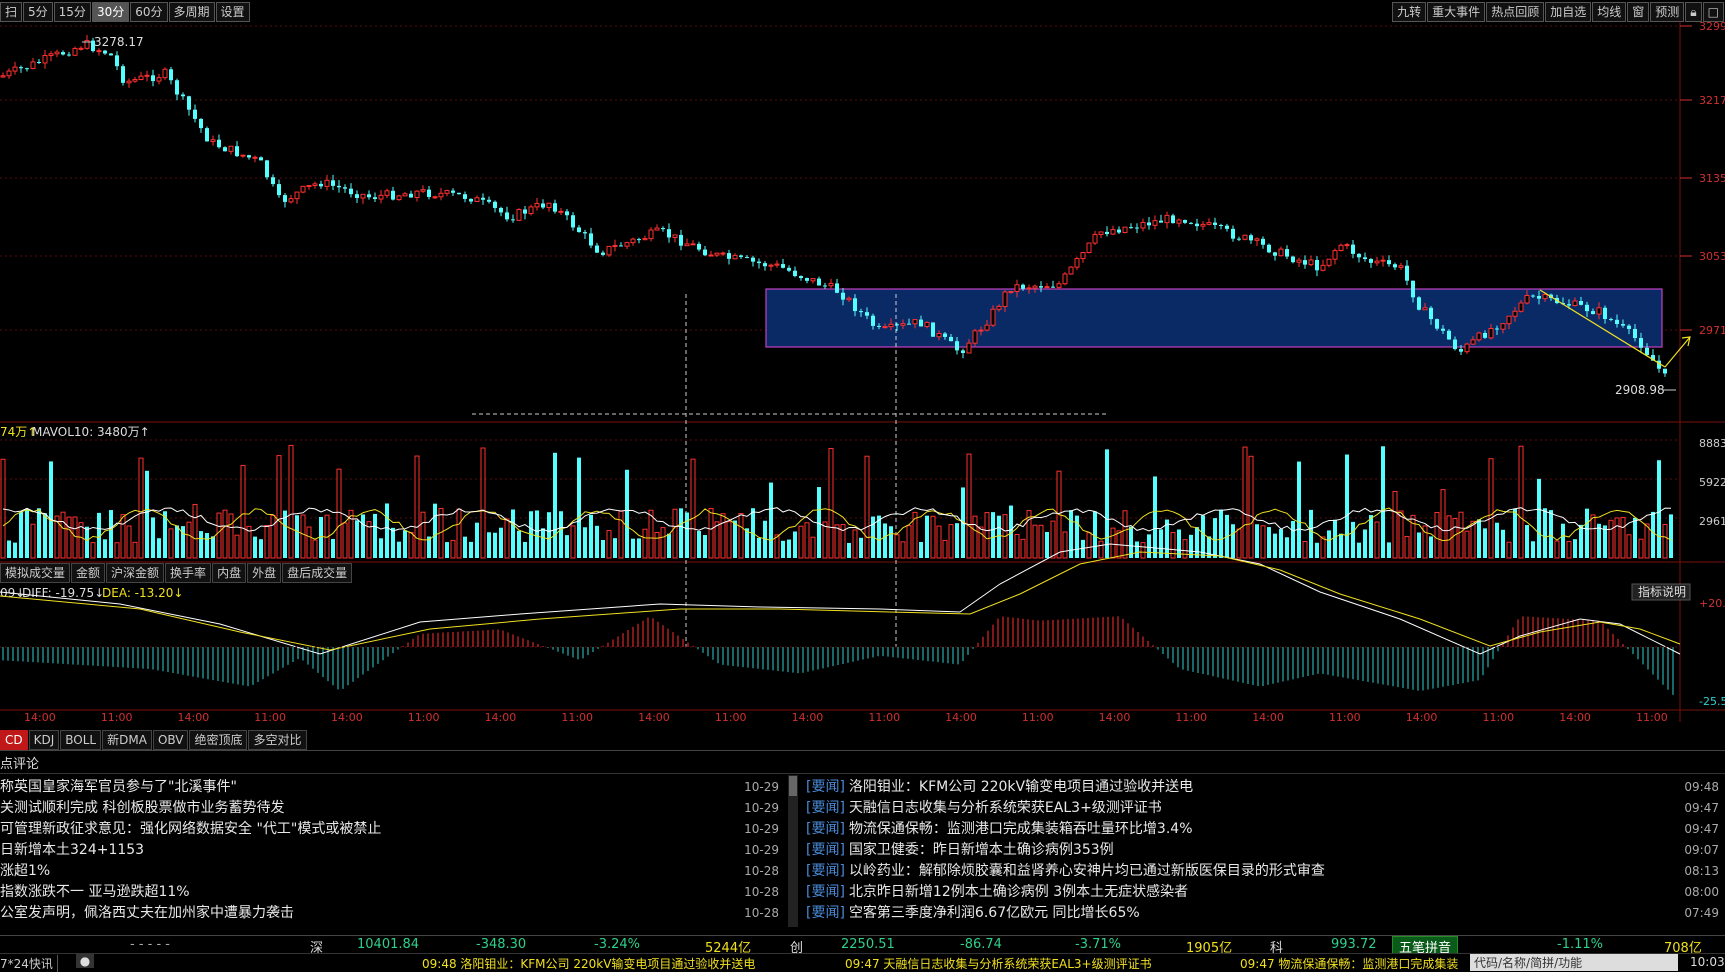  Describe the element at coordinates (127, 740) in the screenshot. I see `ind-tab-dma: 新DMA` at that location.